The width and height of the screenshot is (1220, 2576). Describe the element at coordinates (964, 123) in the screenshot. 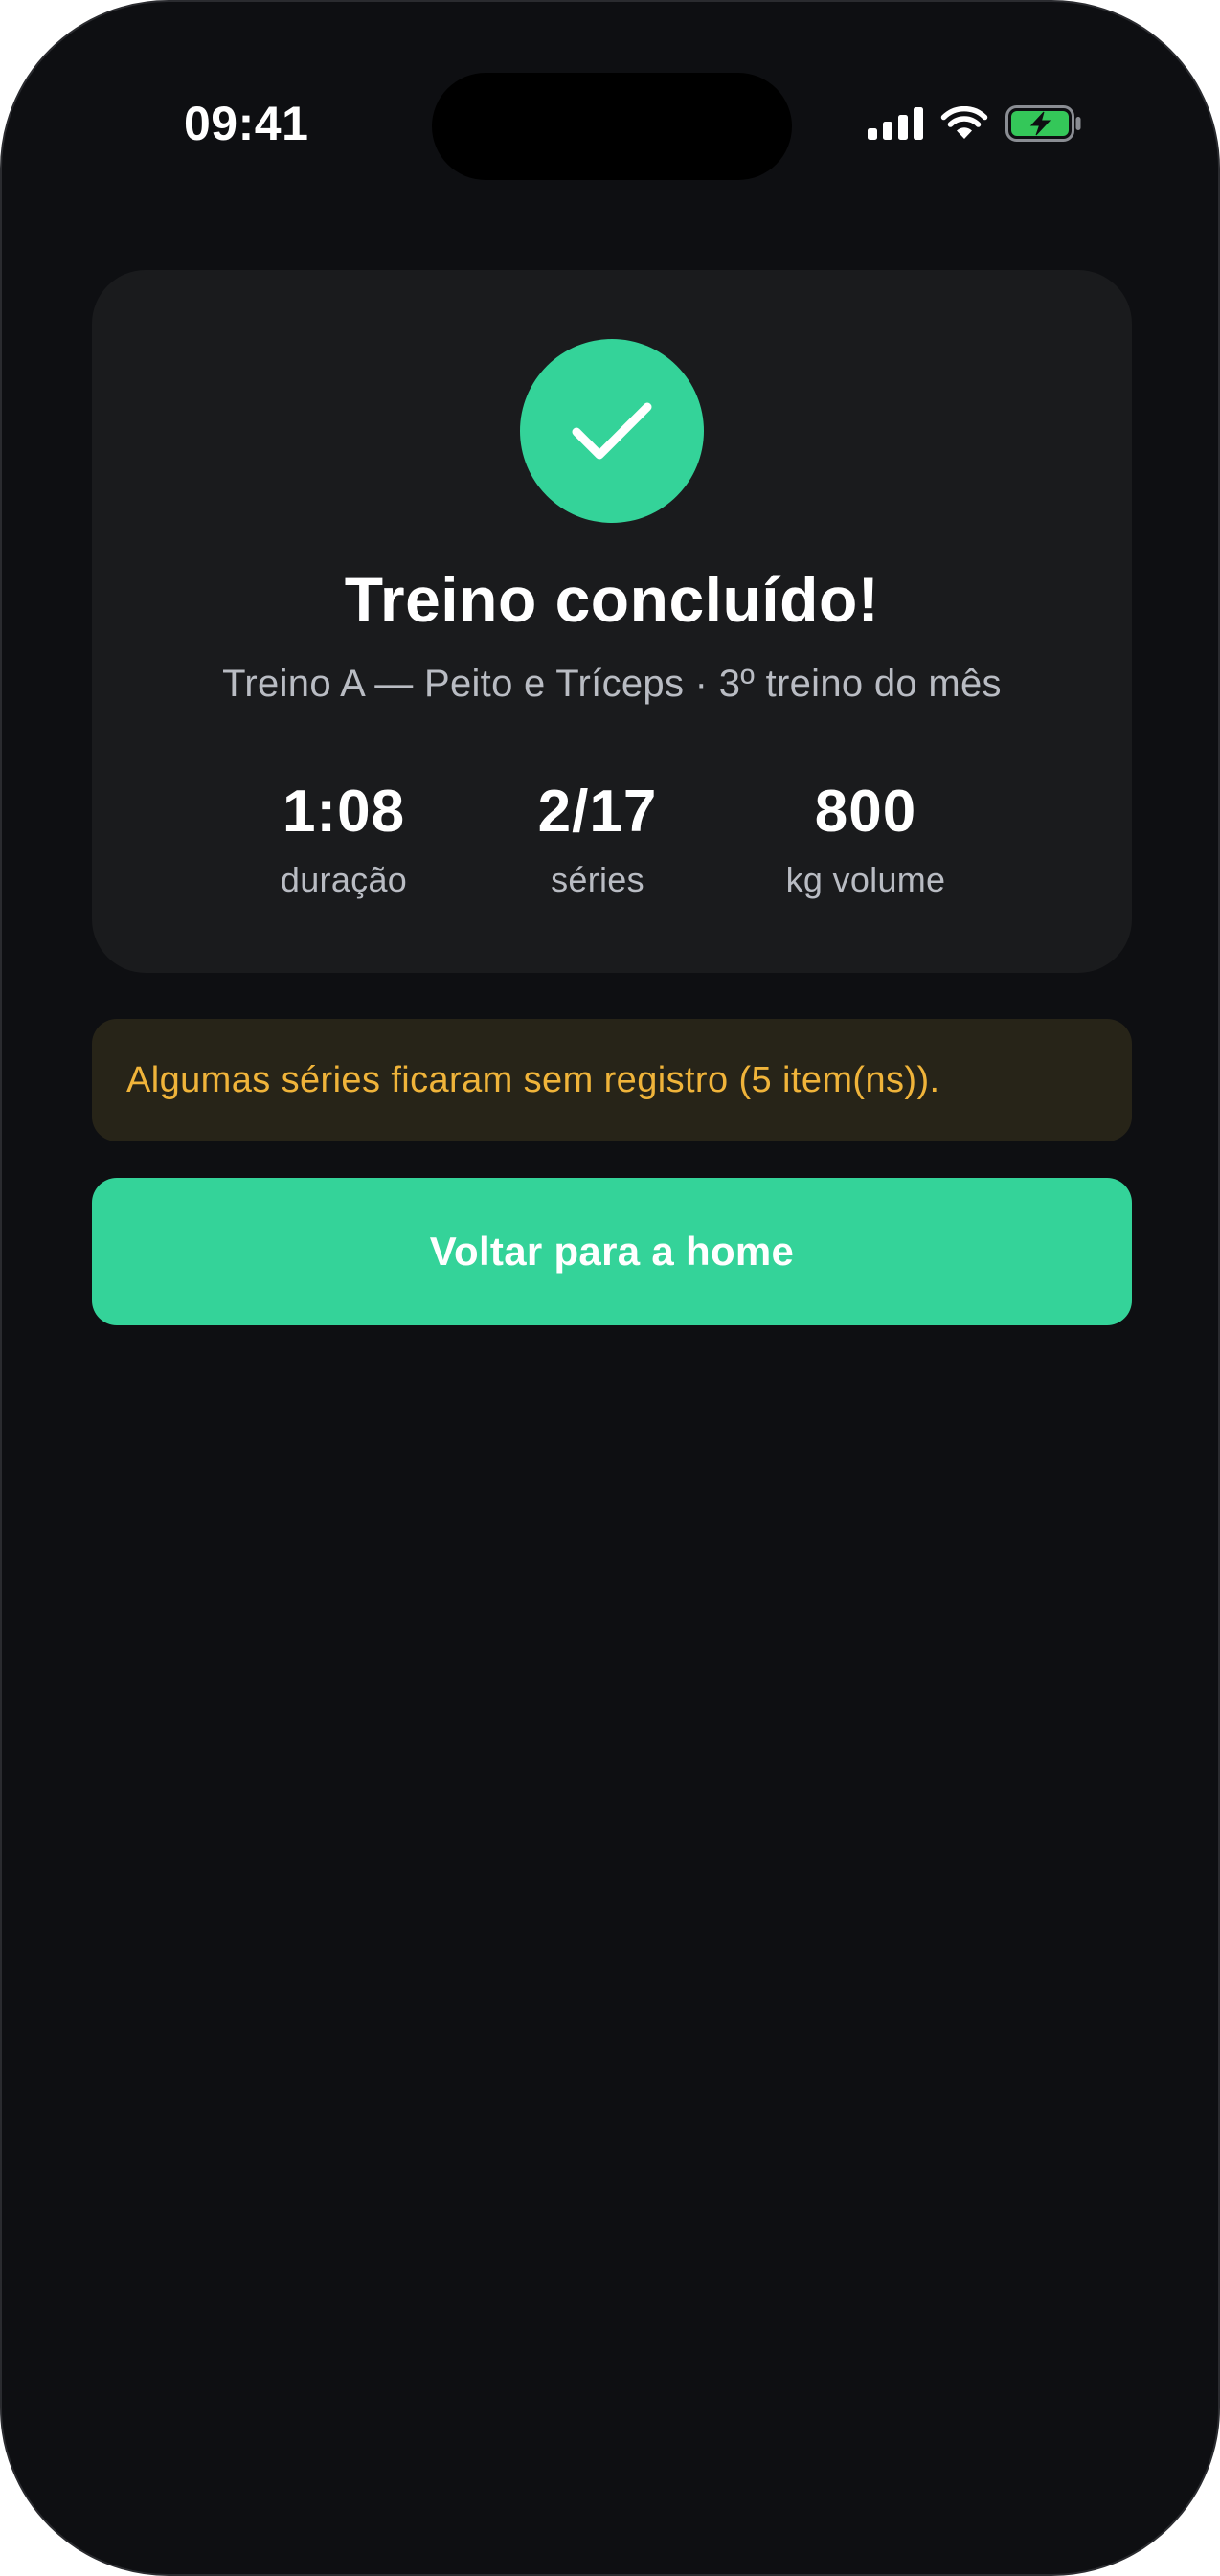

I see `wifi-icon` at that location.